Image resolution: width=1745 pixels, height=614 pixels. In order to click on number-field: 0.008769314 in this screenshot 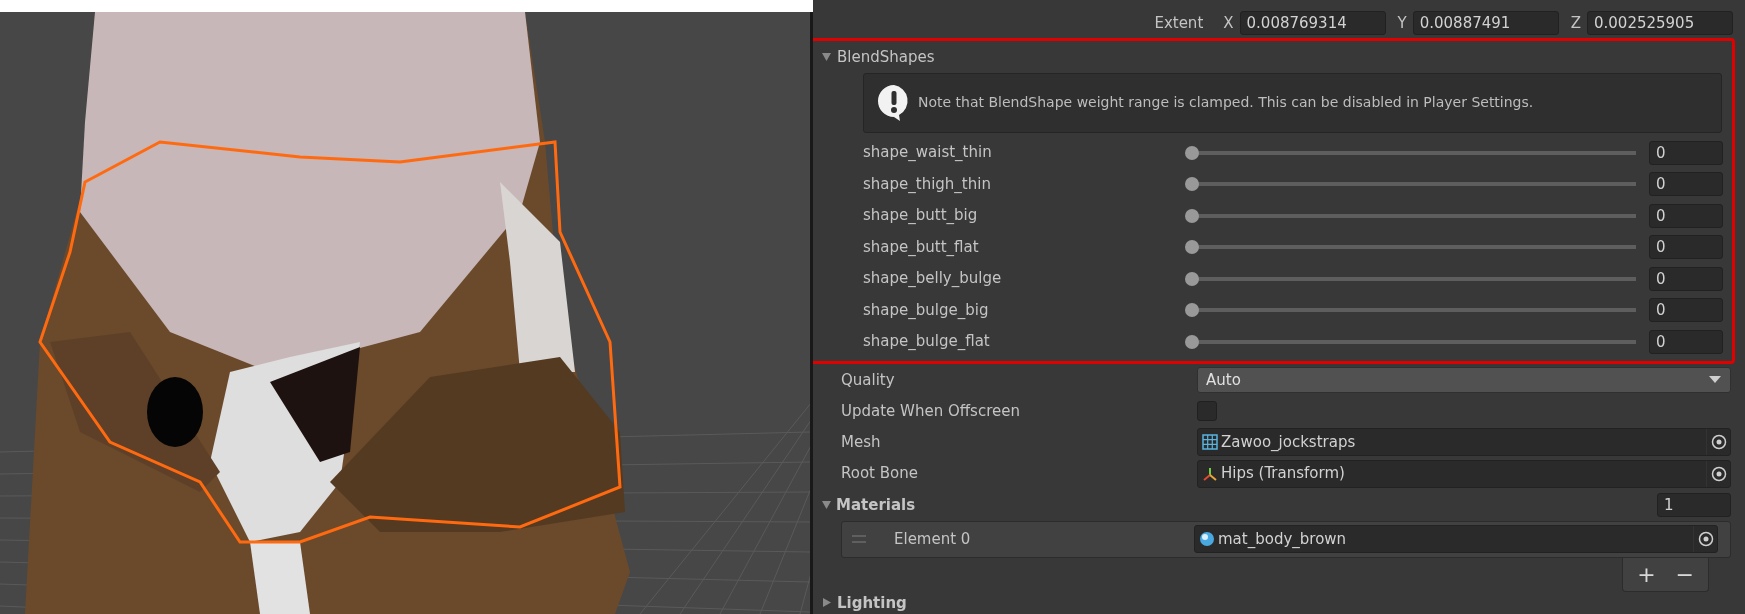, I will do `click(1312, 22)`.